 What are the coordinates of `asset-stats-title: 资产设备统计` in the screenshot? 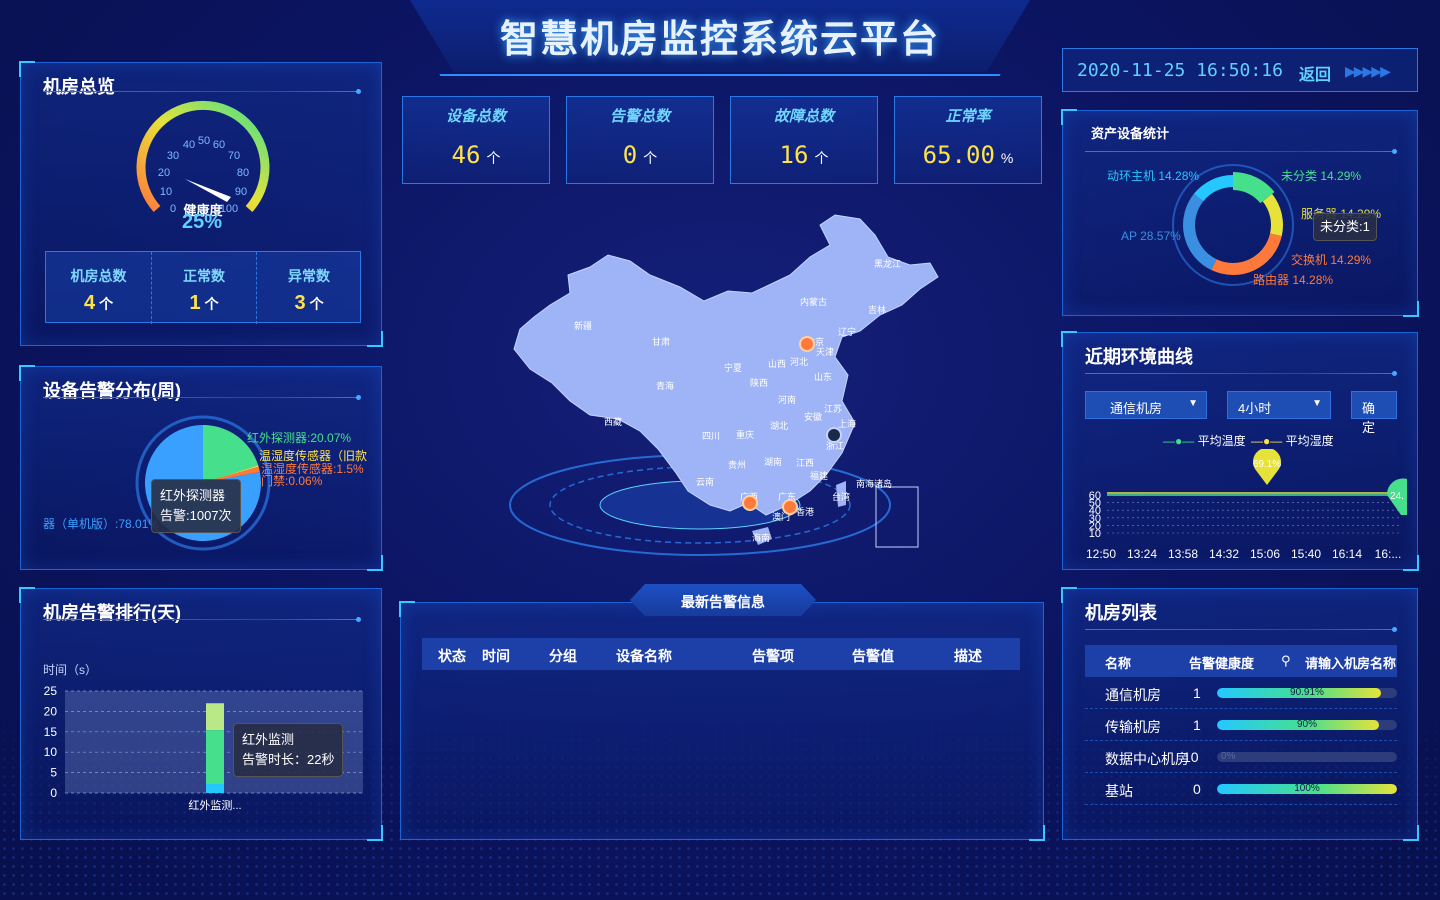 It's located at (1130, 133).